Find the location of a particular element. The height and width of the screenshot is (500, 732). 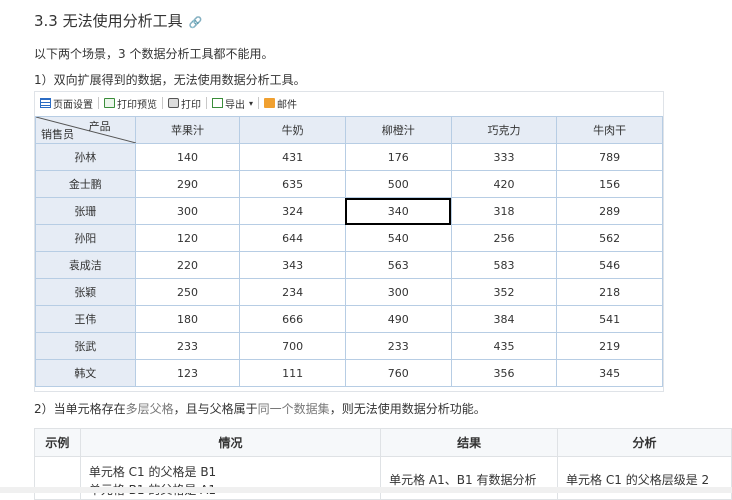

scenario2-middle: ，且与父格属于 is located at coordinates (215, 409).